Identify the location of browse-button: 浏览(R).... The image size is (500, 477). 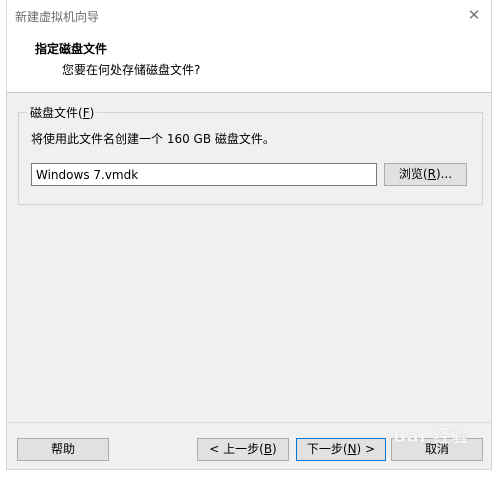
(425, 174).